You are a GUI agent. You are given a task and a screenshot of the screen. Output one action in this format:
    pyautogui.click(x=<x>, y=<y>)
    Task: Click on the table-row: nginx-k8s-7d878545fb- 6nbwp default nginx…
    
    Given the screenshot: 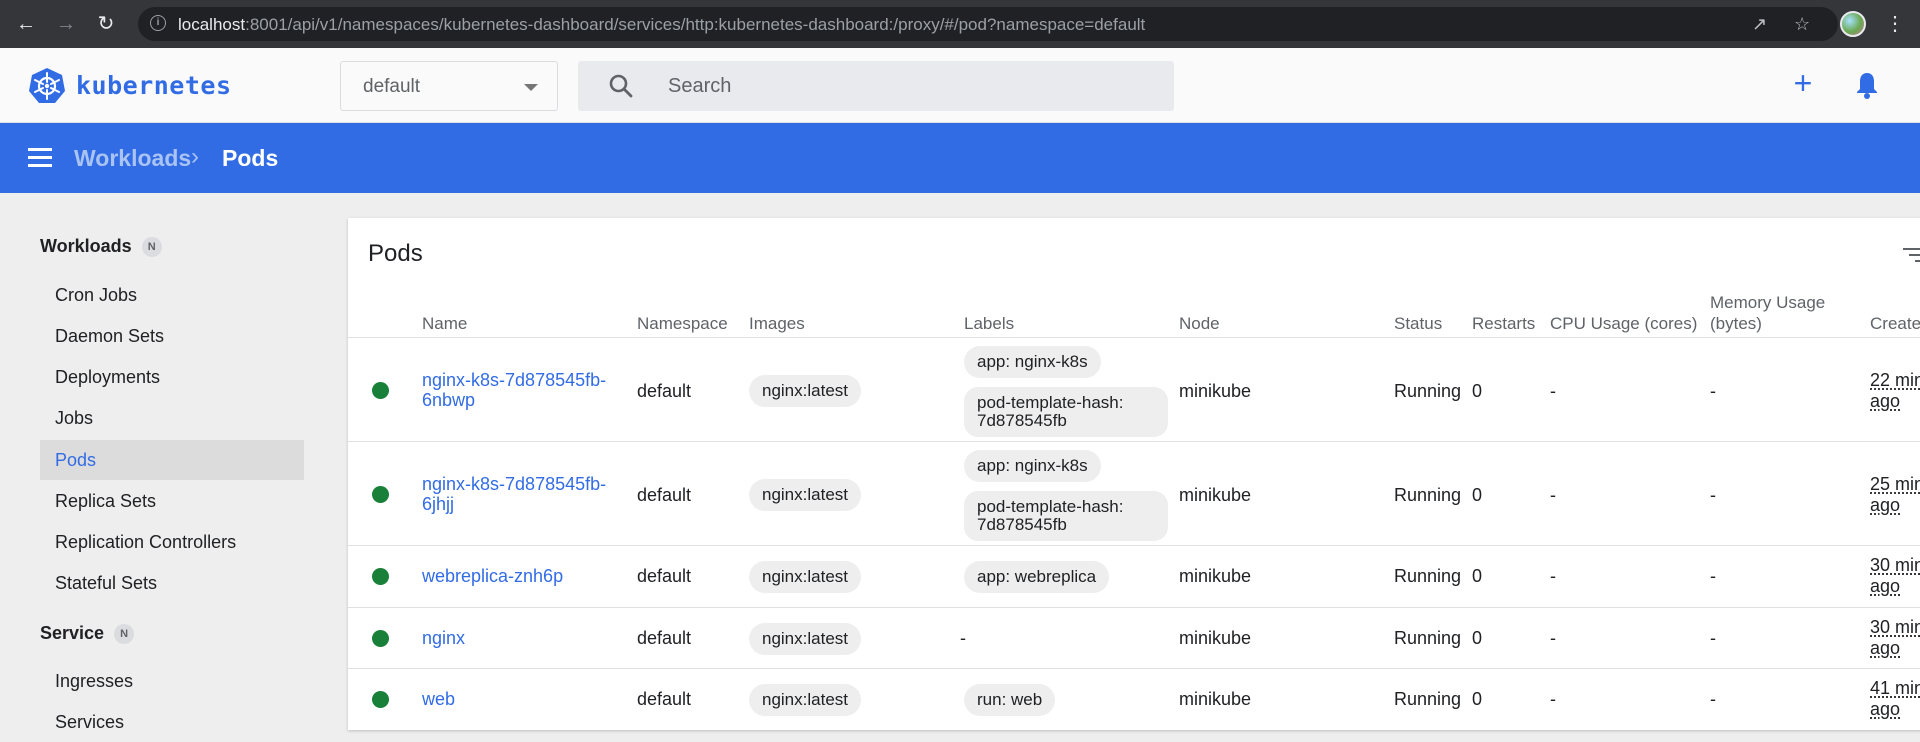 What is the action you would take?
    pyautogui.click(x=1134, y=389)
    